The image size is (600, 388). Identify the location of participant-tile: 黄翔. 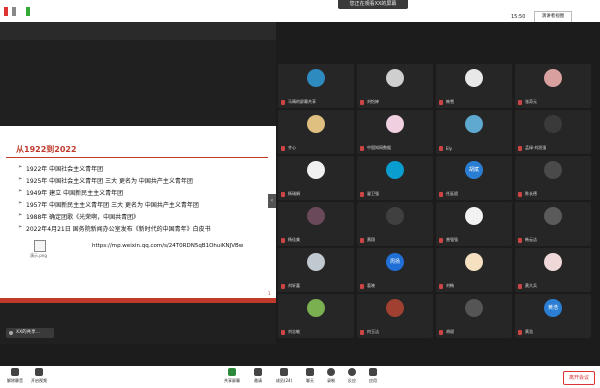
(395, 224).